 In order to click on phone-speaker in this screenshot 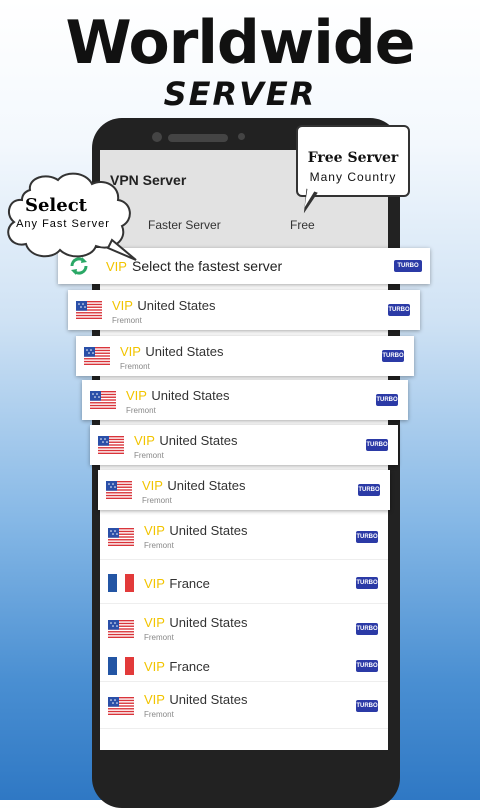, I will do `click(198, 138)`.